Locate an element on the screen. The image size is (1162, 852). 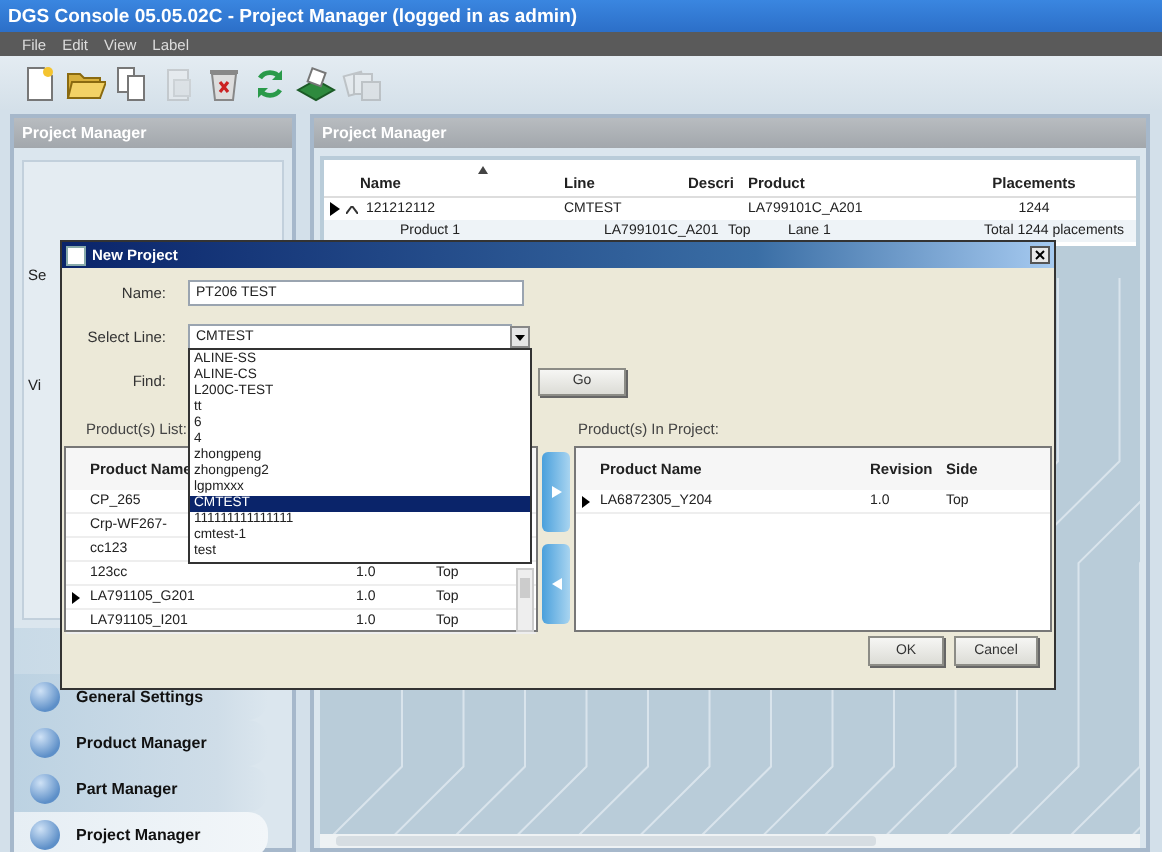
remove-button is located at coordinates (556, 584).